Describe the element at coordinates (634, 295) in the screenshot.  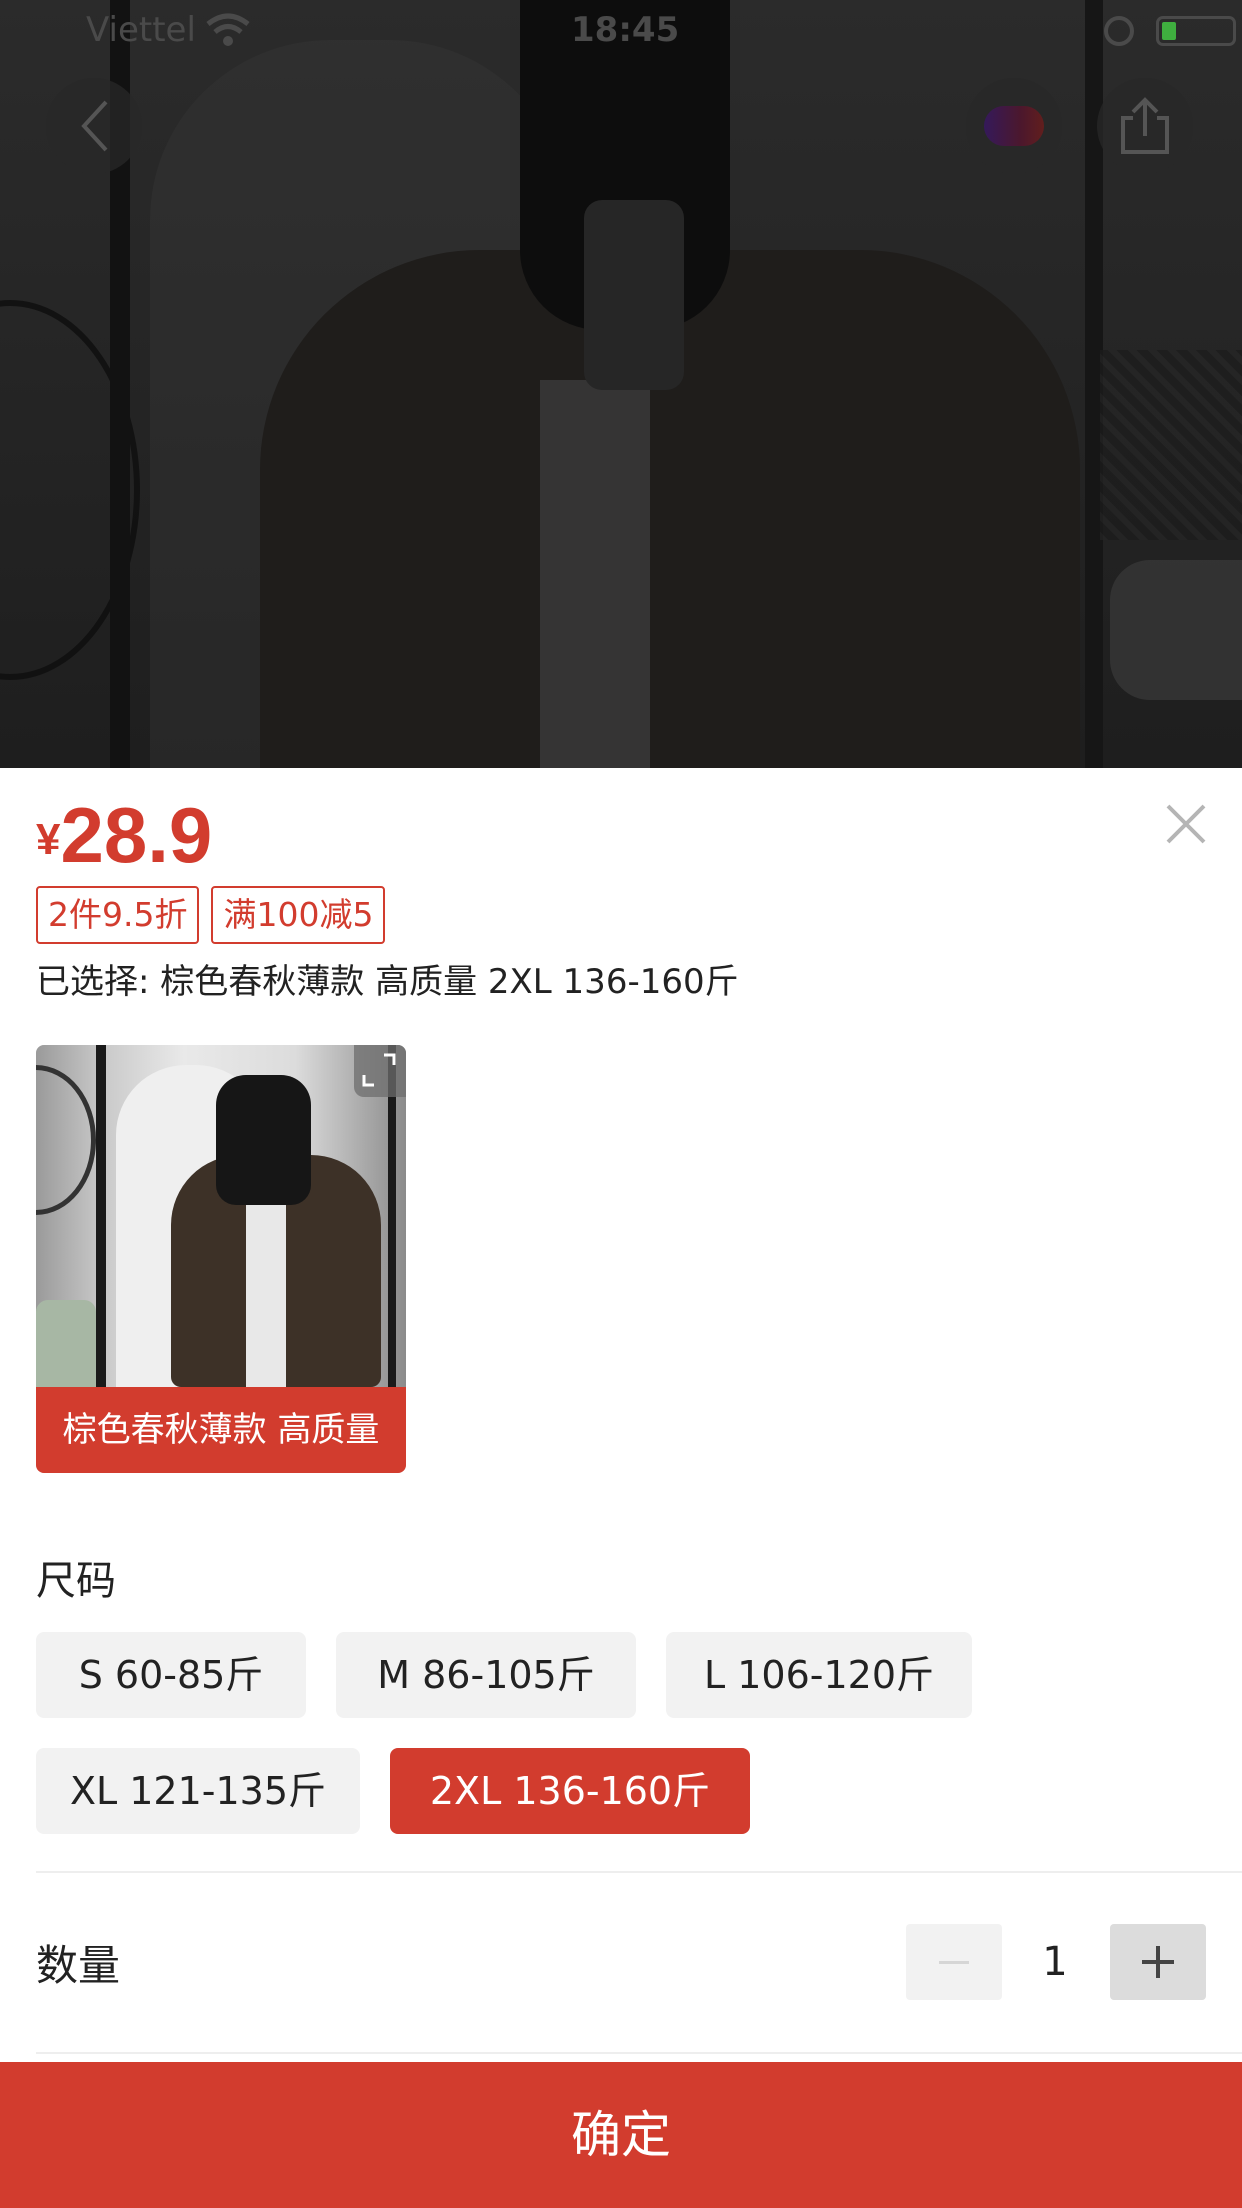
I see `photo-phone-shape` at that location.